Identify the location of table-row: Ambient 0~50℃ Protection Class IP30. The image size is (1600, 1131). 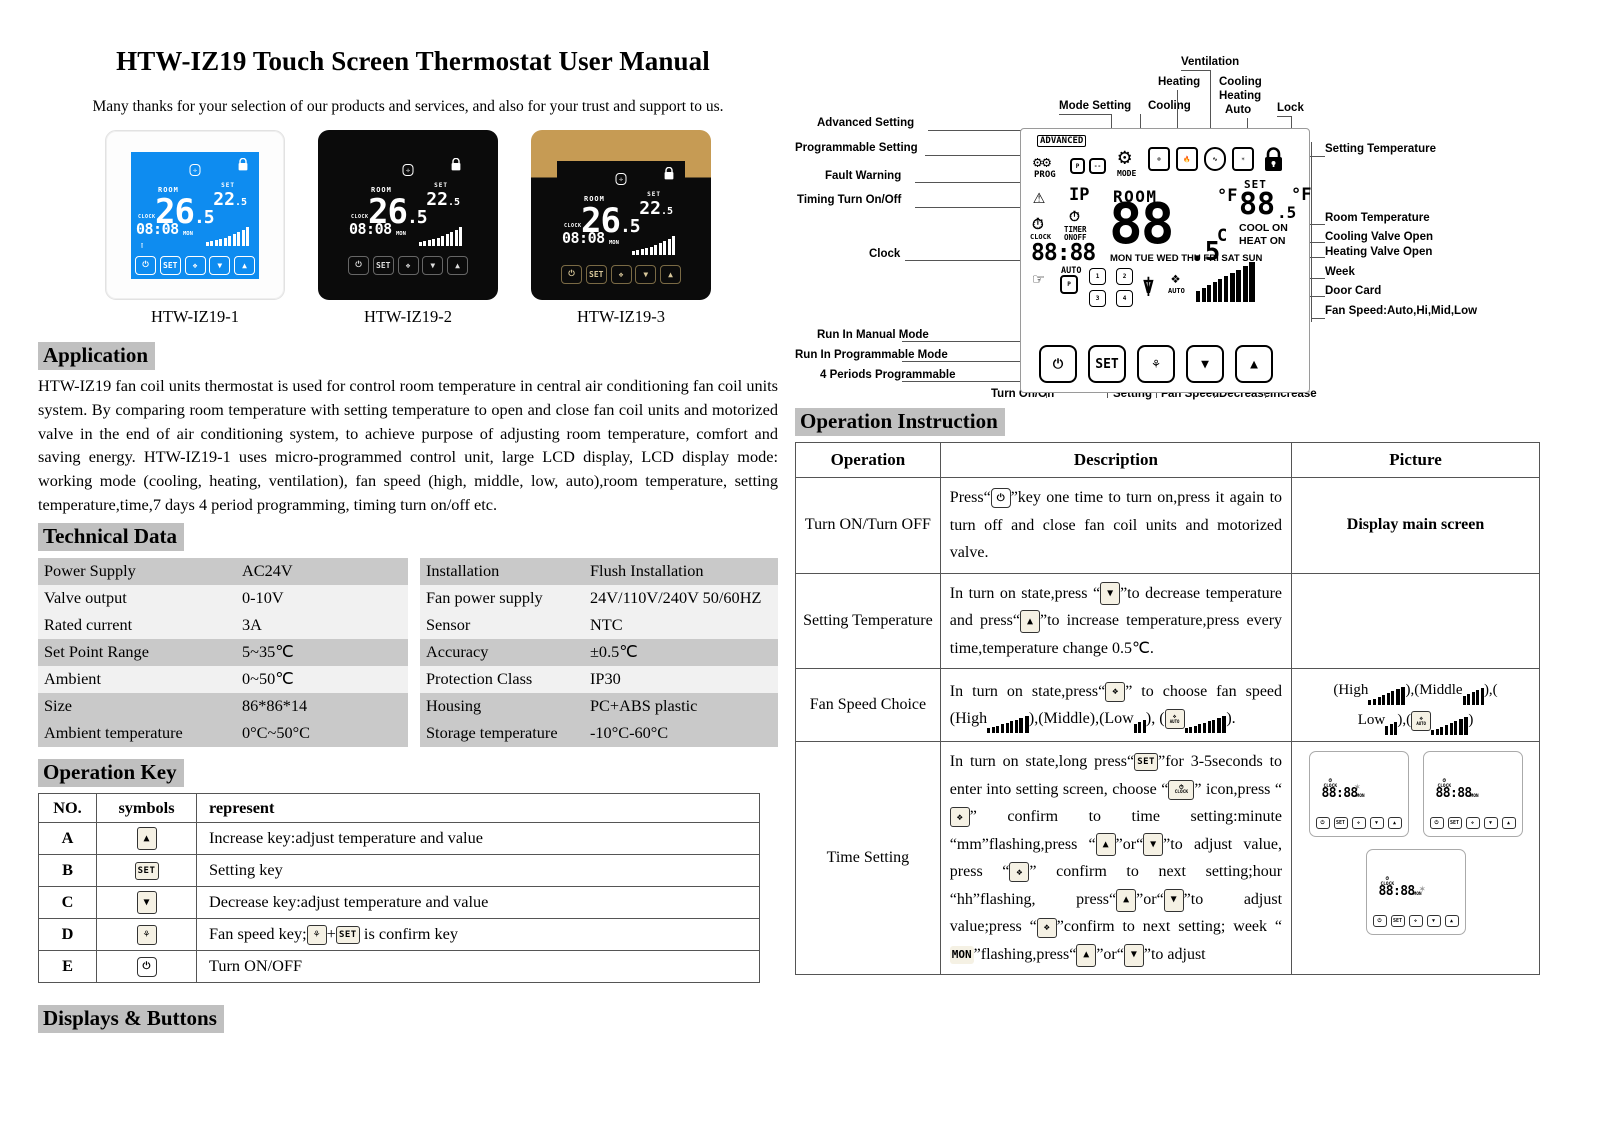
(408, 679).